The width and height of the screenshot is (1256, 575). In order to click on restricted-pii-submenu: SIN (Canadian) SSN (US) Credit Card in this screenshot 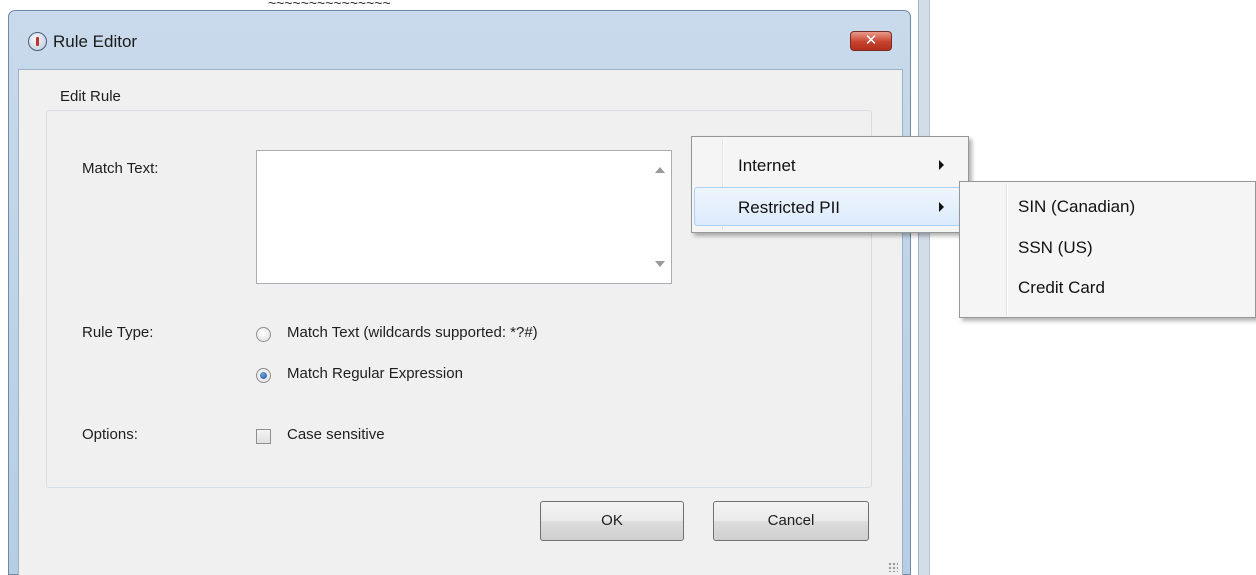, I will do `click(1107, 249)`.